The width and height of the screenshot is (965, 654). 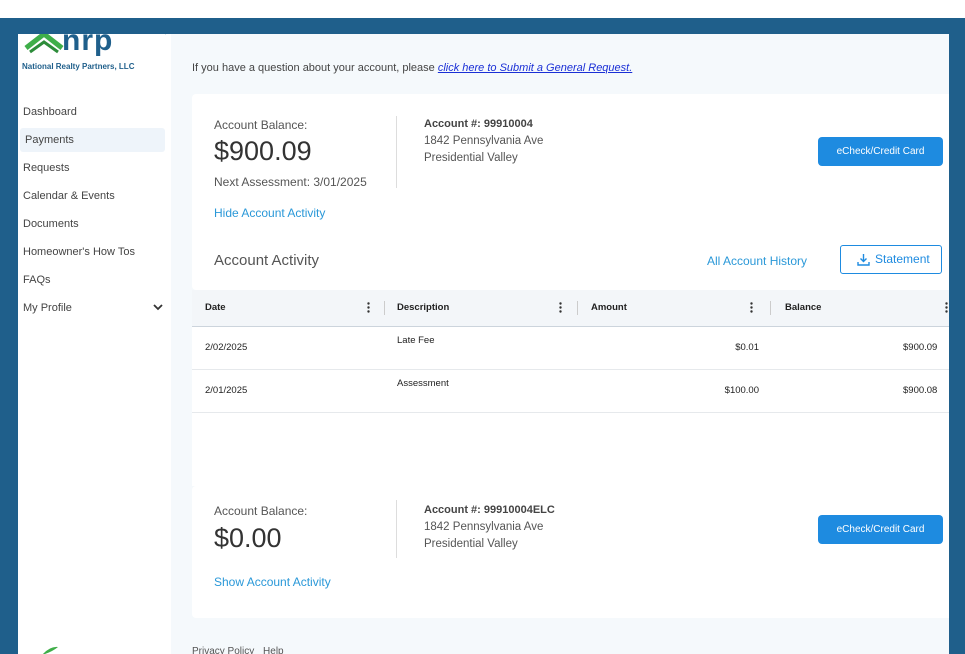 What do you see at coordinates (51, 224) in the screenshot?
I see `sidebar-item-label: Documents` at bounding box center [51, 224].